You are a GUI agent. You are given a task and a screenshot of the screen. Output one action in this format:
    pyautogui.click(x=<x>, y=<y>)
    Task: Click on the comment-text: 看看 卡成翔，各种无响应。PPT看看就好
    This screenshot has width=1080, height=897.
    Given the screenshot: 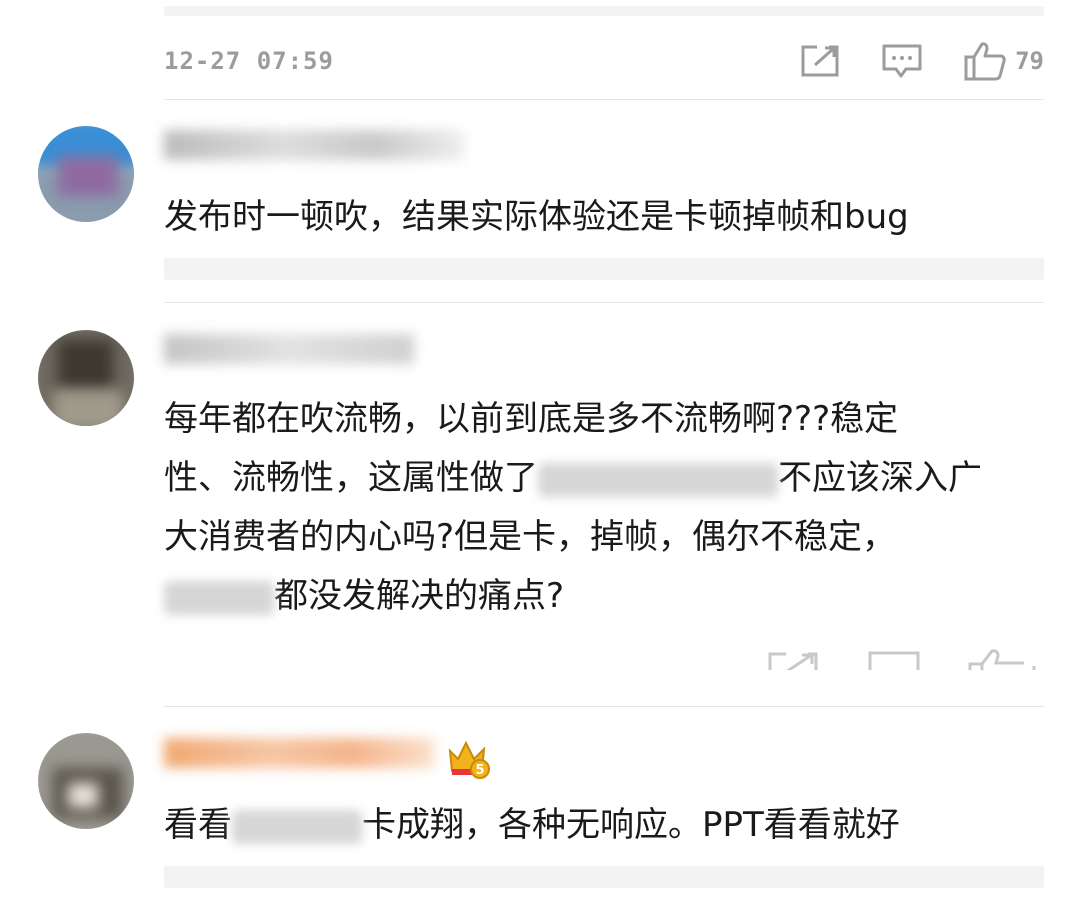 What is the action you would take?
    pyautogui.click(x=609, y=825)
    